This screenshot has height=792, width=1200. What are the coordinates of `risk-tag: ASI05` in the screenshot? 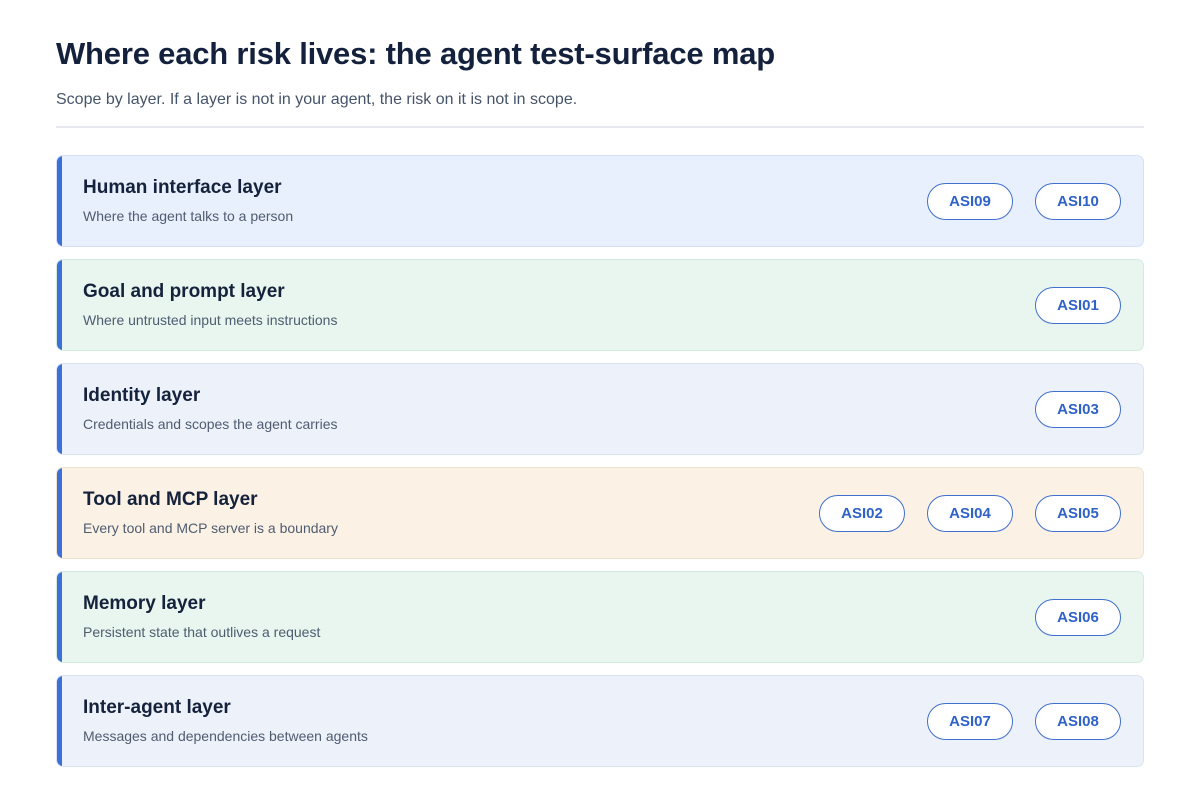 It's located at (1078, 513).